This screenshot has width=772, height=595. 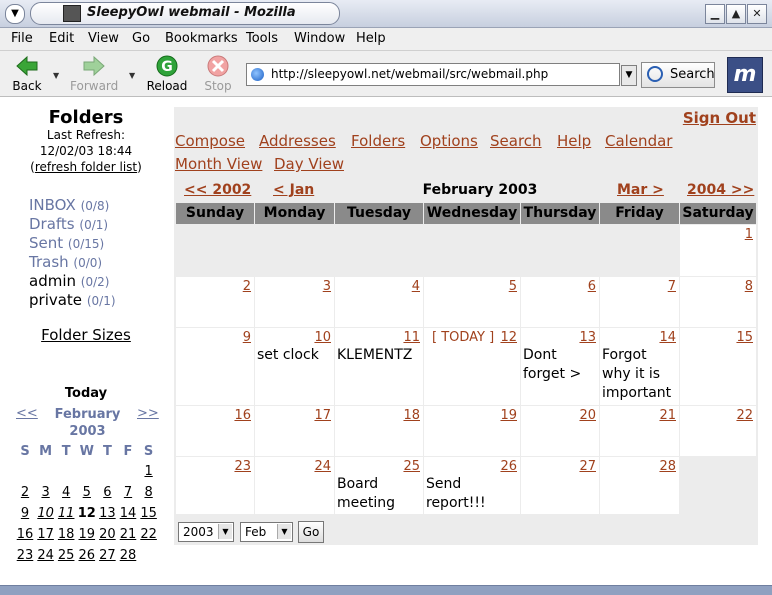 I want to click on mini-cal-day: 17, so click(x=46, y=534).